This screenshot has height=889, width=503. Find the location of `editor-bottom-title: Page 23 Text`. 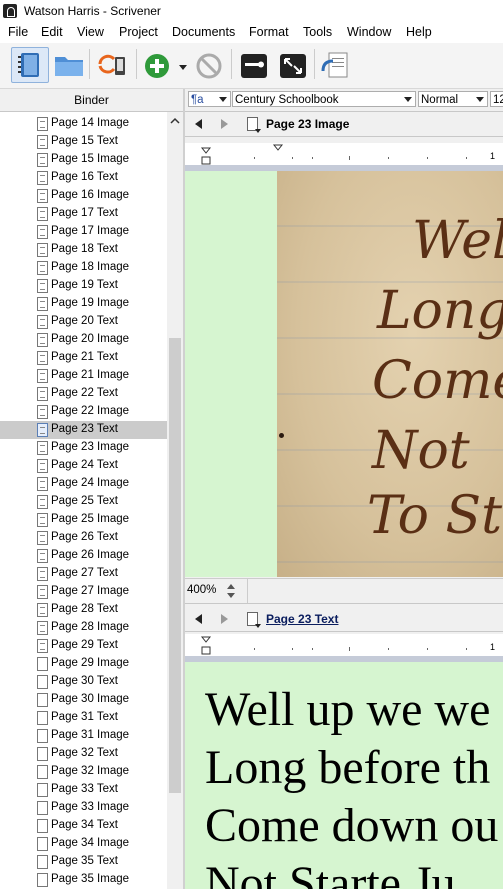

editor-bottom-title: Page 23 Text is located at coordinates (302, 619).